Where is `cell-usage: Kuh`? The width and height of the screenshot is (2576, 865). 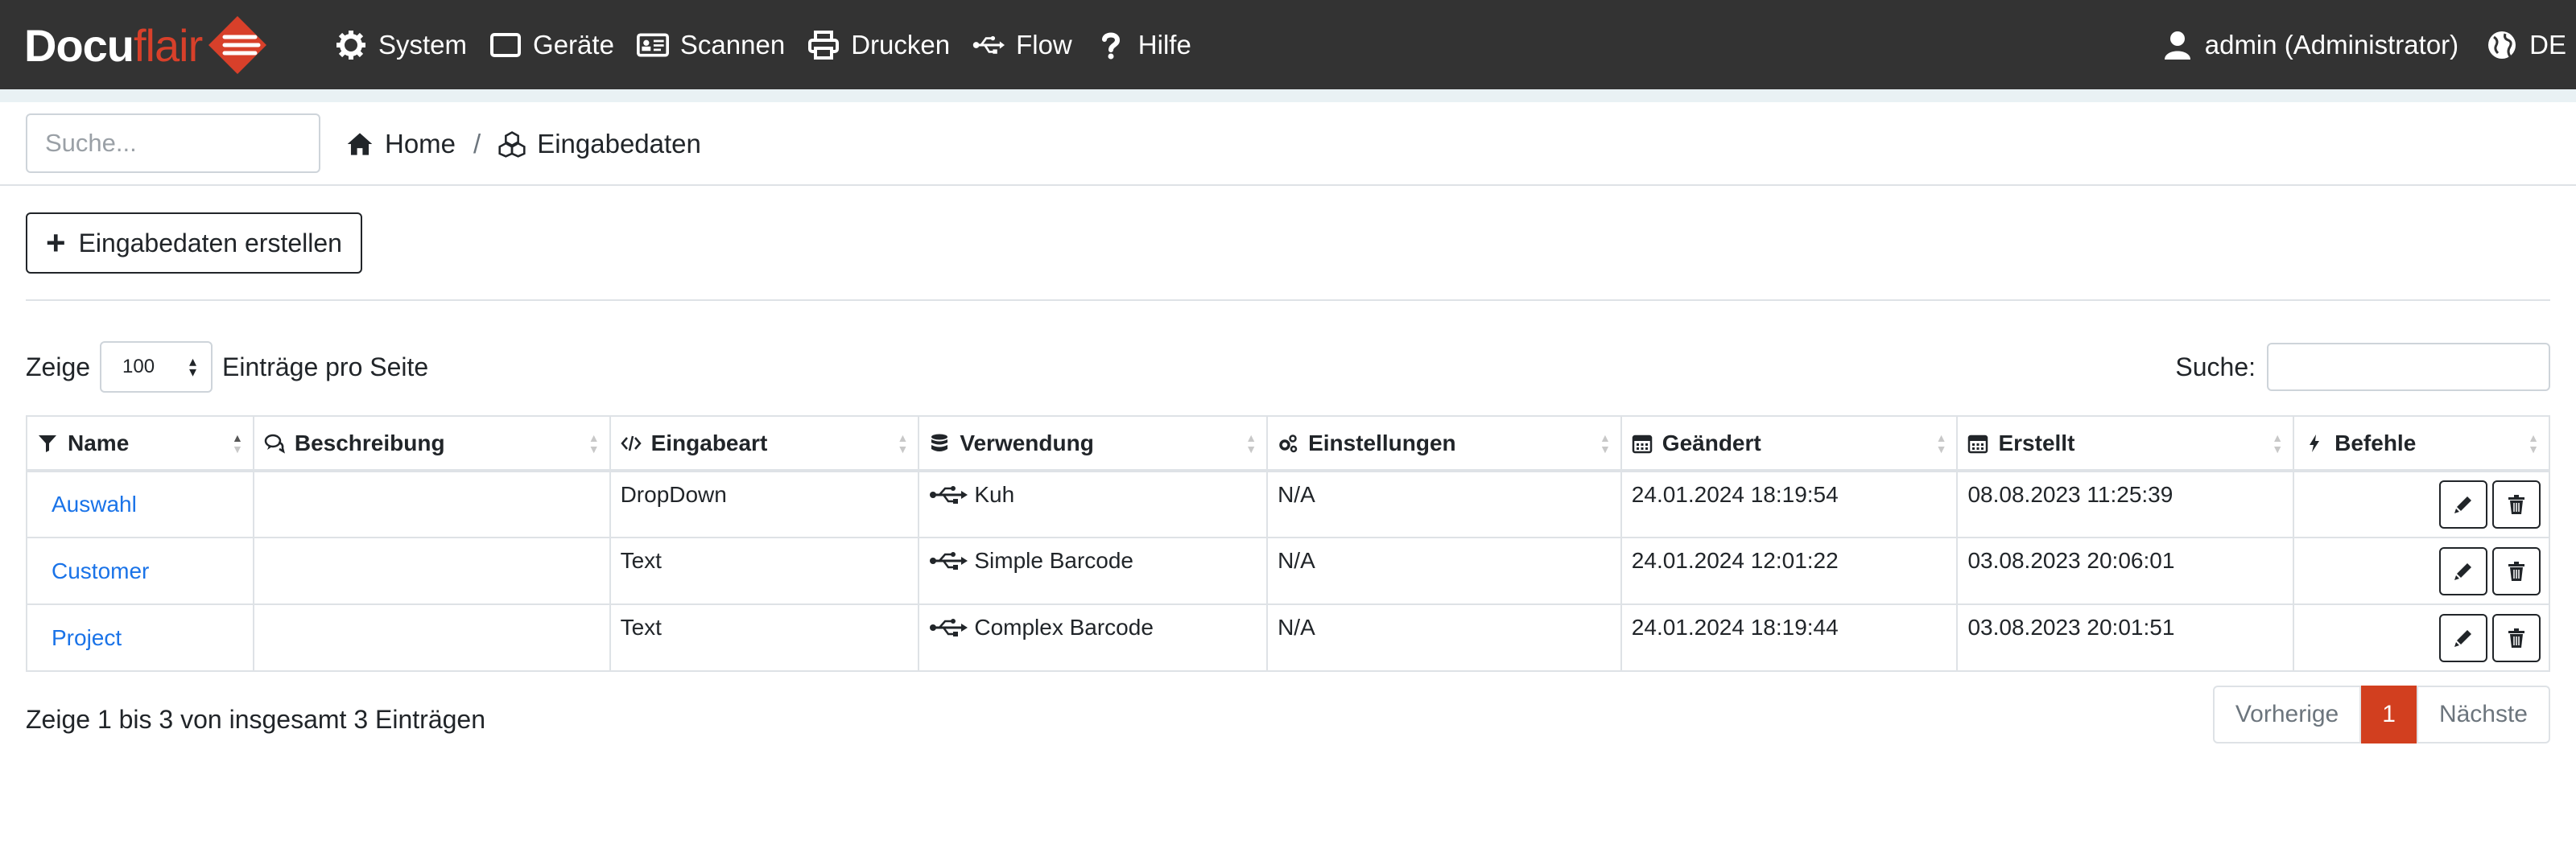
cell-usage: Kuh is located at coordinates (1093, 504).